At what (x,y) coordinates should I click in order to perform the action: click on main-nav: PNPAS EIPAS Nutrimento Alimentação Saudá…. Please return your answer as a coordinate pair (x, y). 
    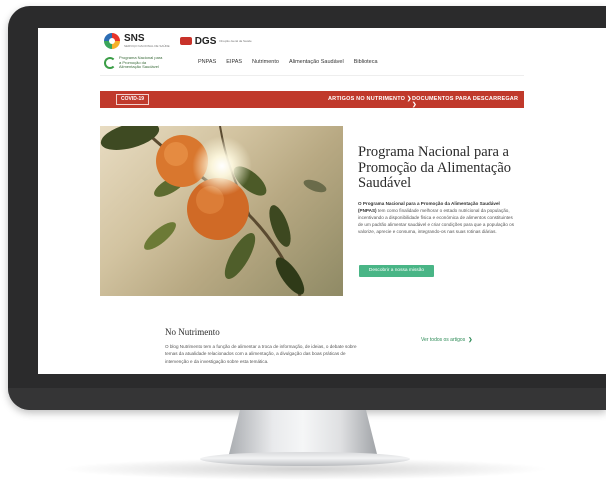
    Looking at the image, I should click on (288, 62).